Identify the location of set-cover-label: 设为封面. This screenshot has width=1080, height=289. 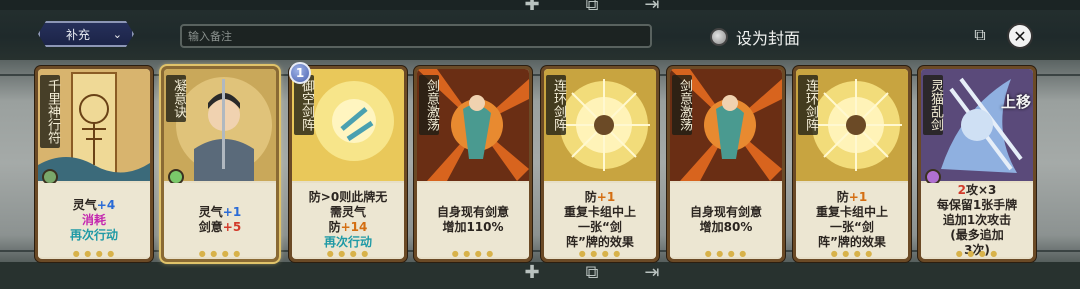
(768, 38).